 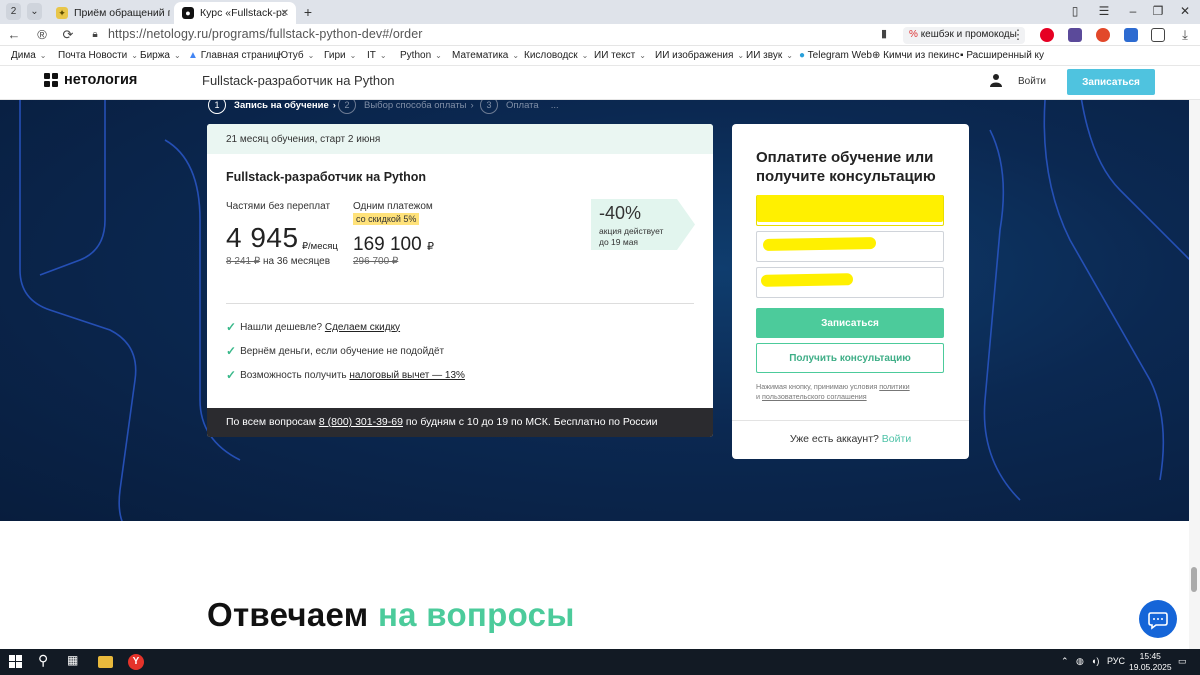 I want to click on pinterest-icon, so click(x=1047, y=35).